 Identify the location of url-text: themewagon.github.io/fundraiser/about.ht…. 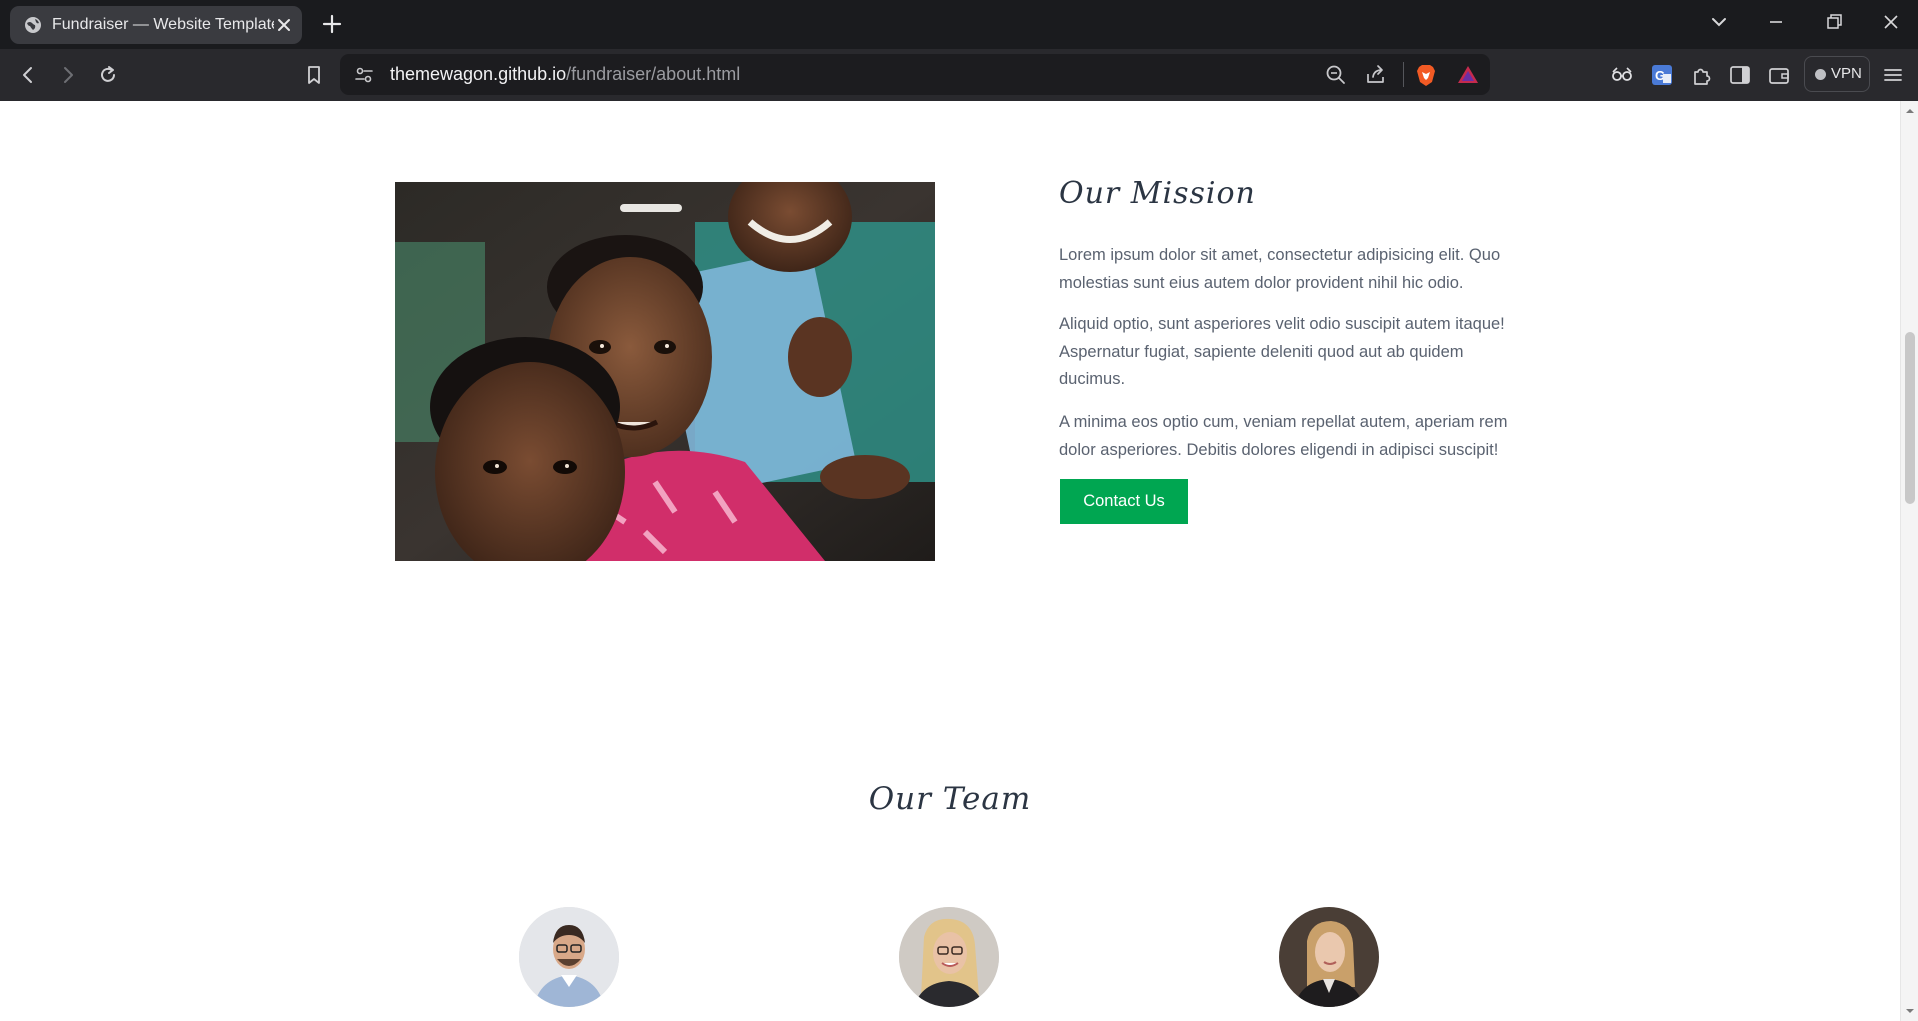
(565, 74).